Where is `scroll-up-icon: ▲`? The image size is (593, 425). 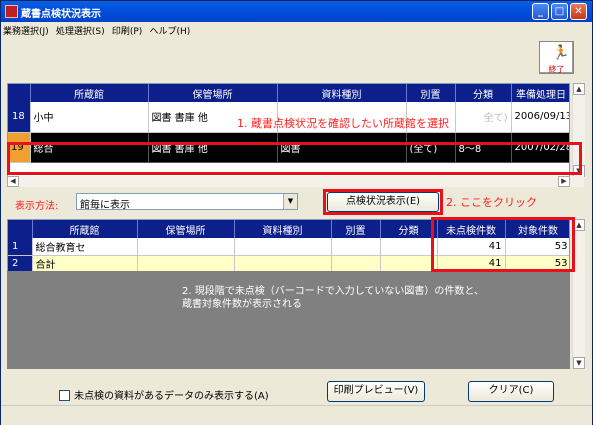
scroll-up-icon: ▲ is located at coordinates (579, 89).